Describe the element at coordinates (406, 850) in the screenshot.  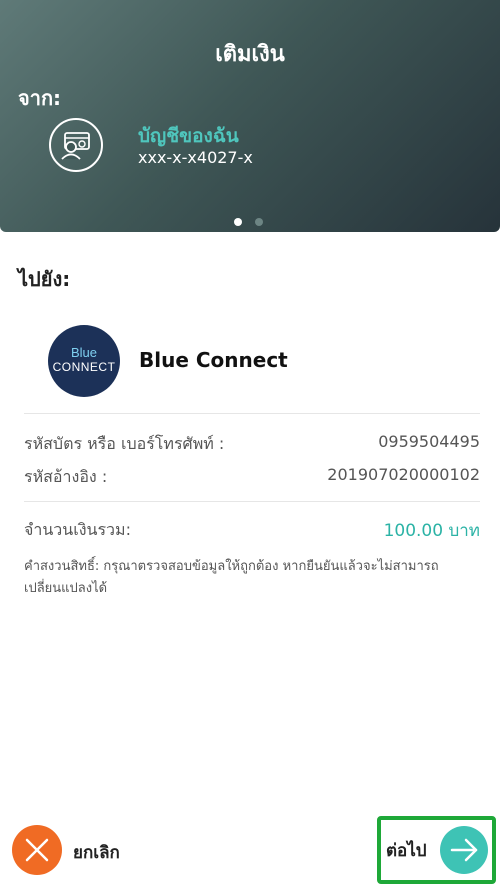
I see `next-label: ต่อไป` at that location.